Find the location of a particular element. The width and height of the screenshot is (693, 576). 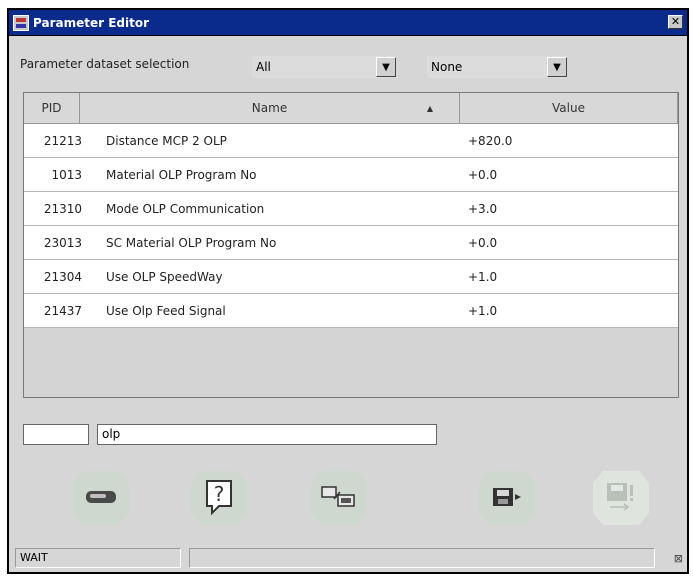

help-glyph: ? is located at coordinates (219, 494).